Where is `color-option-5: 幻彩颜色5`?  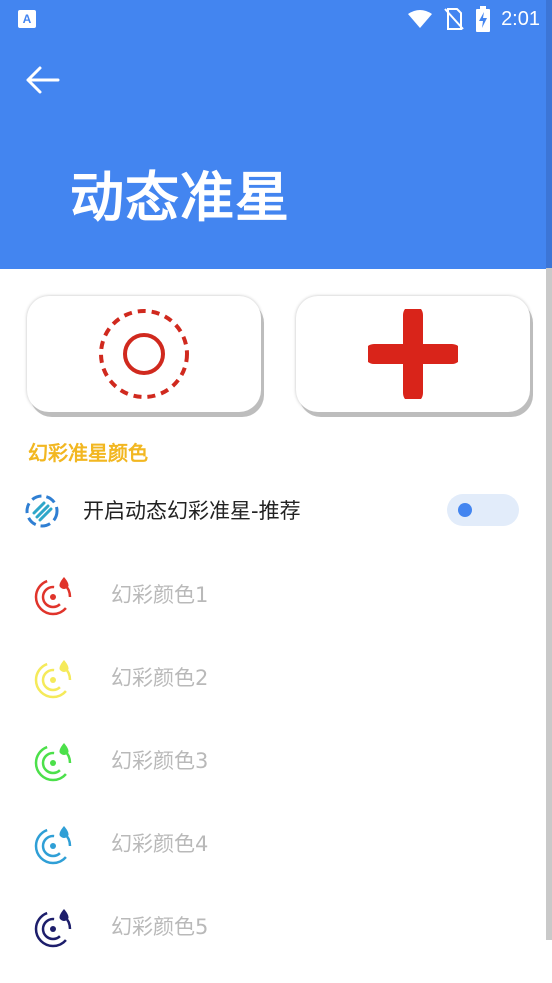 color-option-5: 幻彩颜色5 is located at coordinates (273, 927).